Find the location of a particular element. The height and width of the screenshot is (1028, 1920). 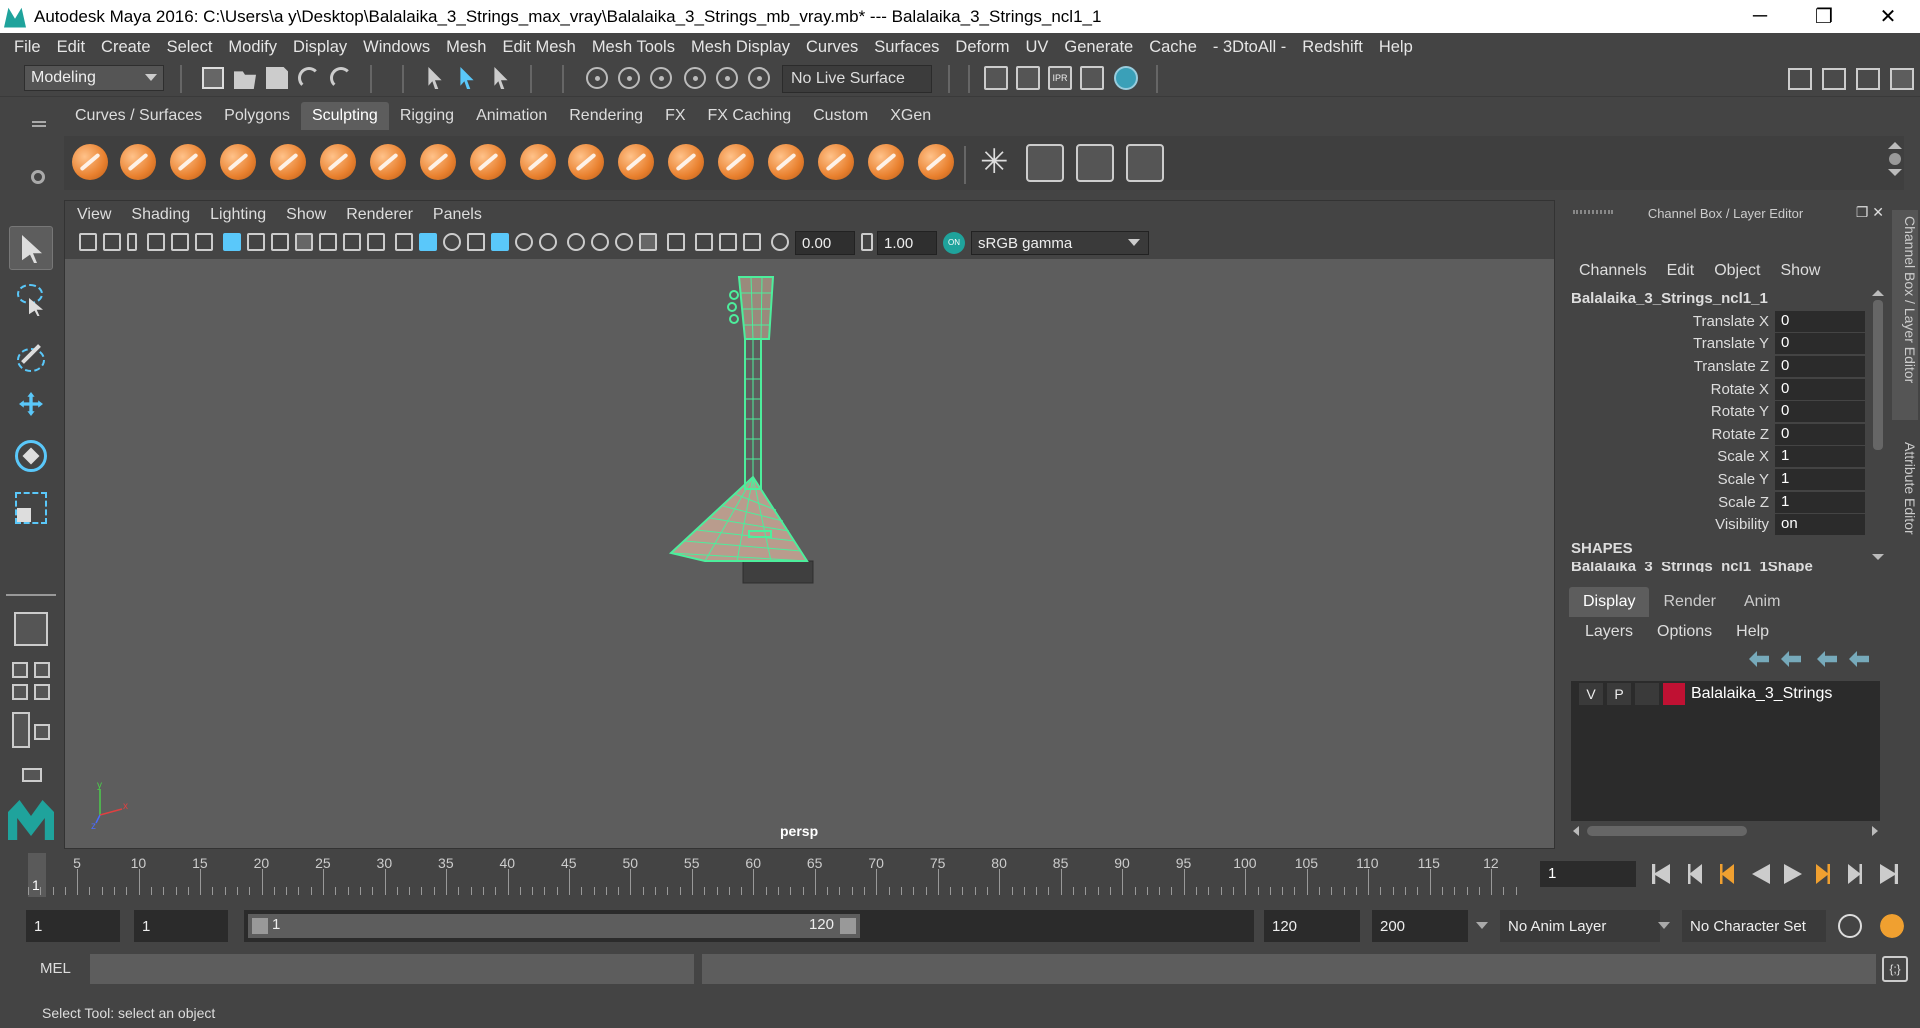

select-by-hierarchy-icon is located at coordinates (435, 78).